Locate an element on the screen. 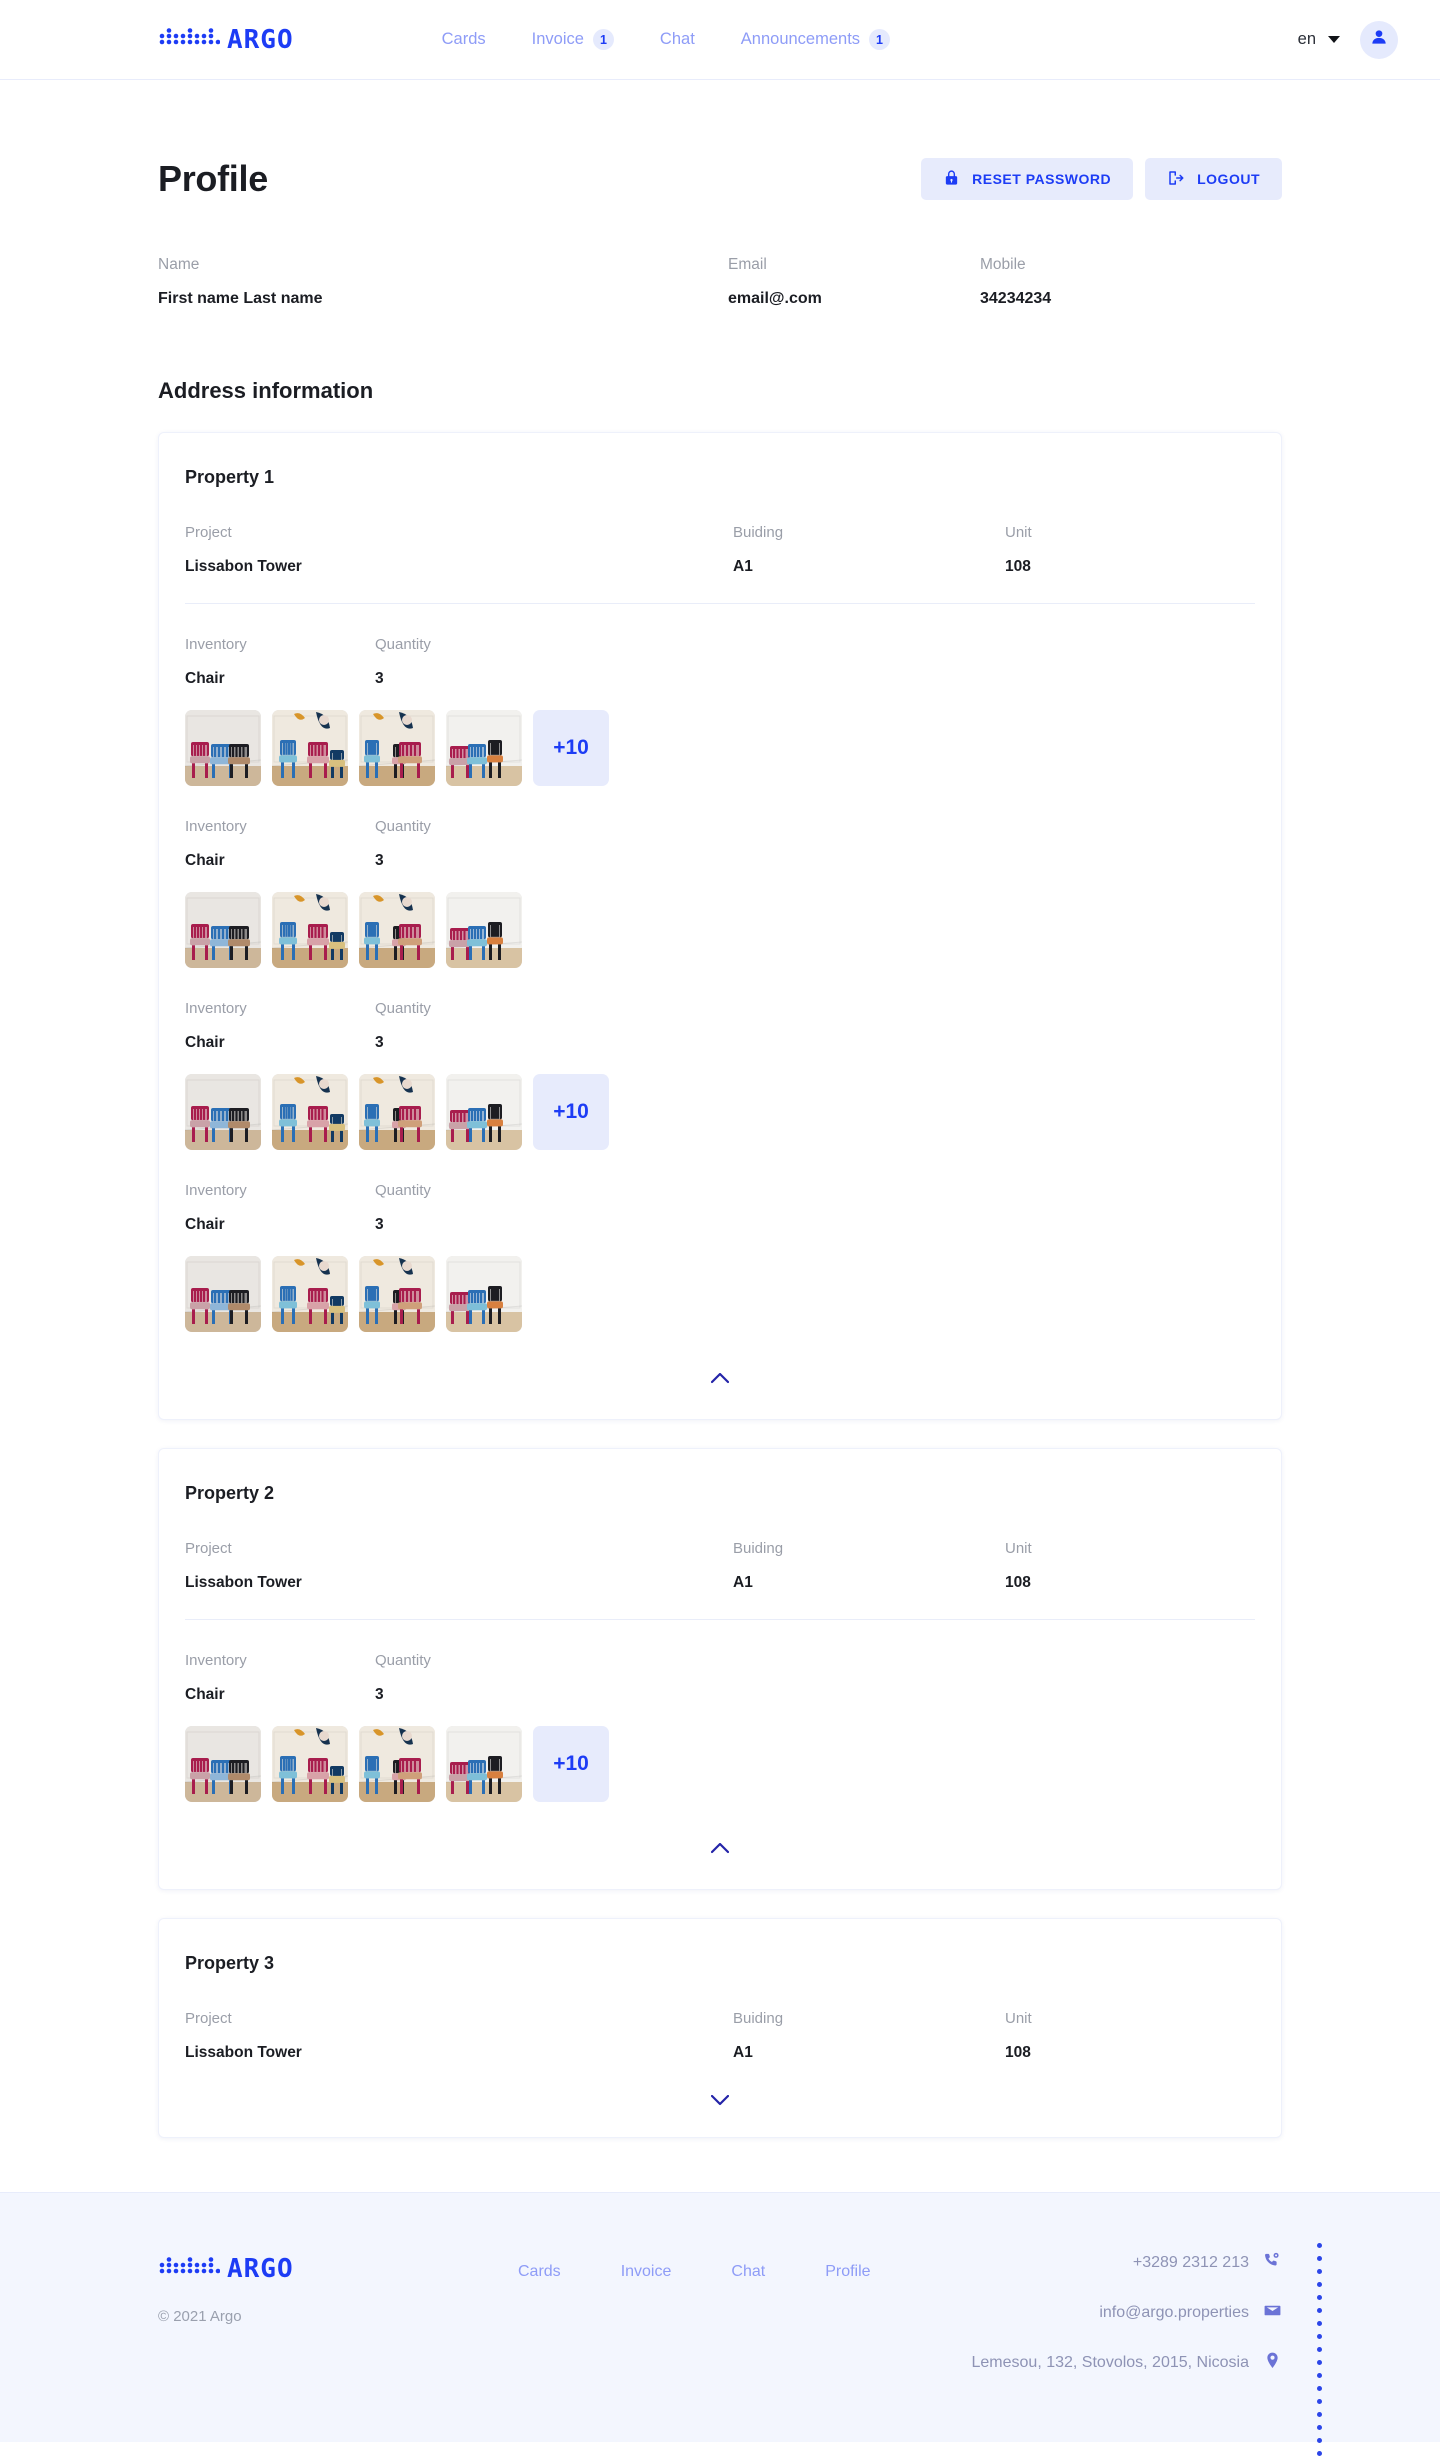 This screenshot has width=1440, height=2456. location-pin-icon is located at coordinates (1272, 2363).